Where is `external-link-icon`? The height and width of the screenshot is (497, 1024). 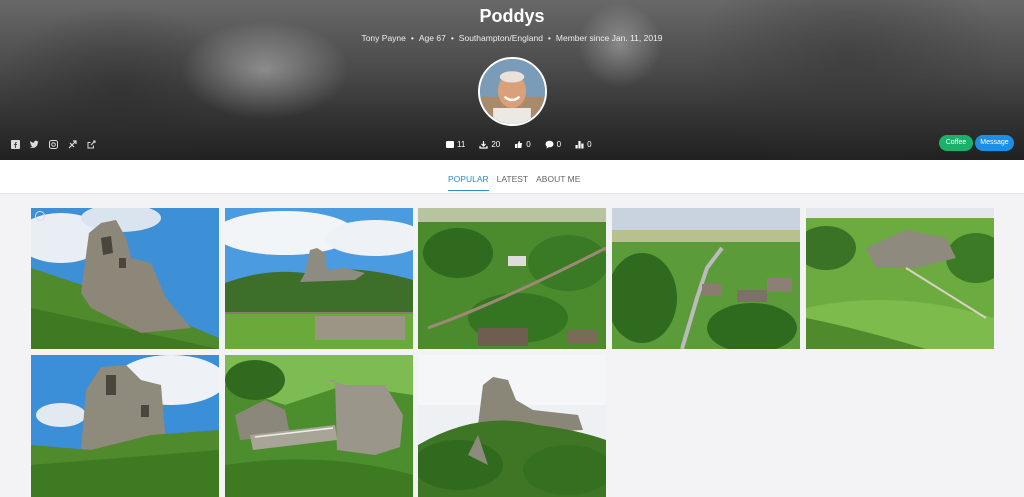 external-link-icon is located at coordinates (91, 145).